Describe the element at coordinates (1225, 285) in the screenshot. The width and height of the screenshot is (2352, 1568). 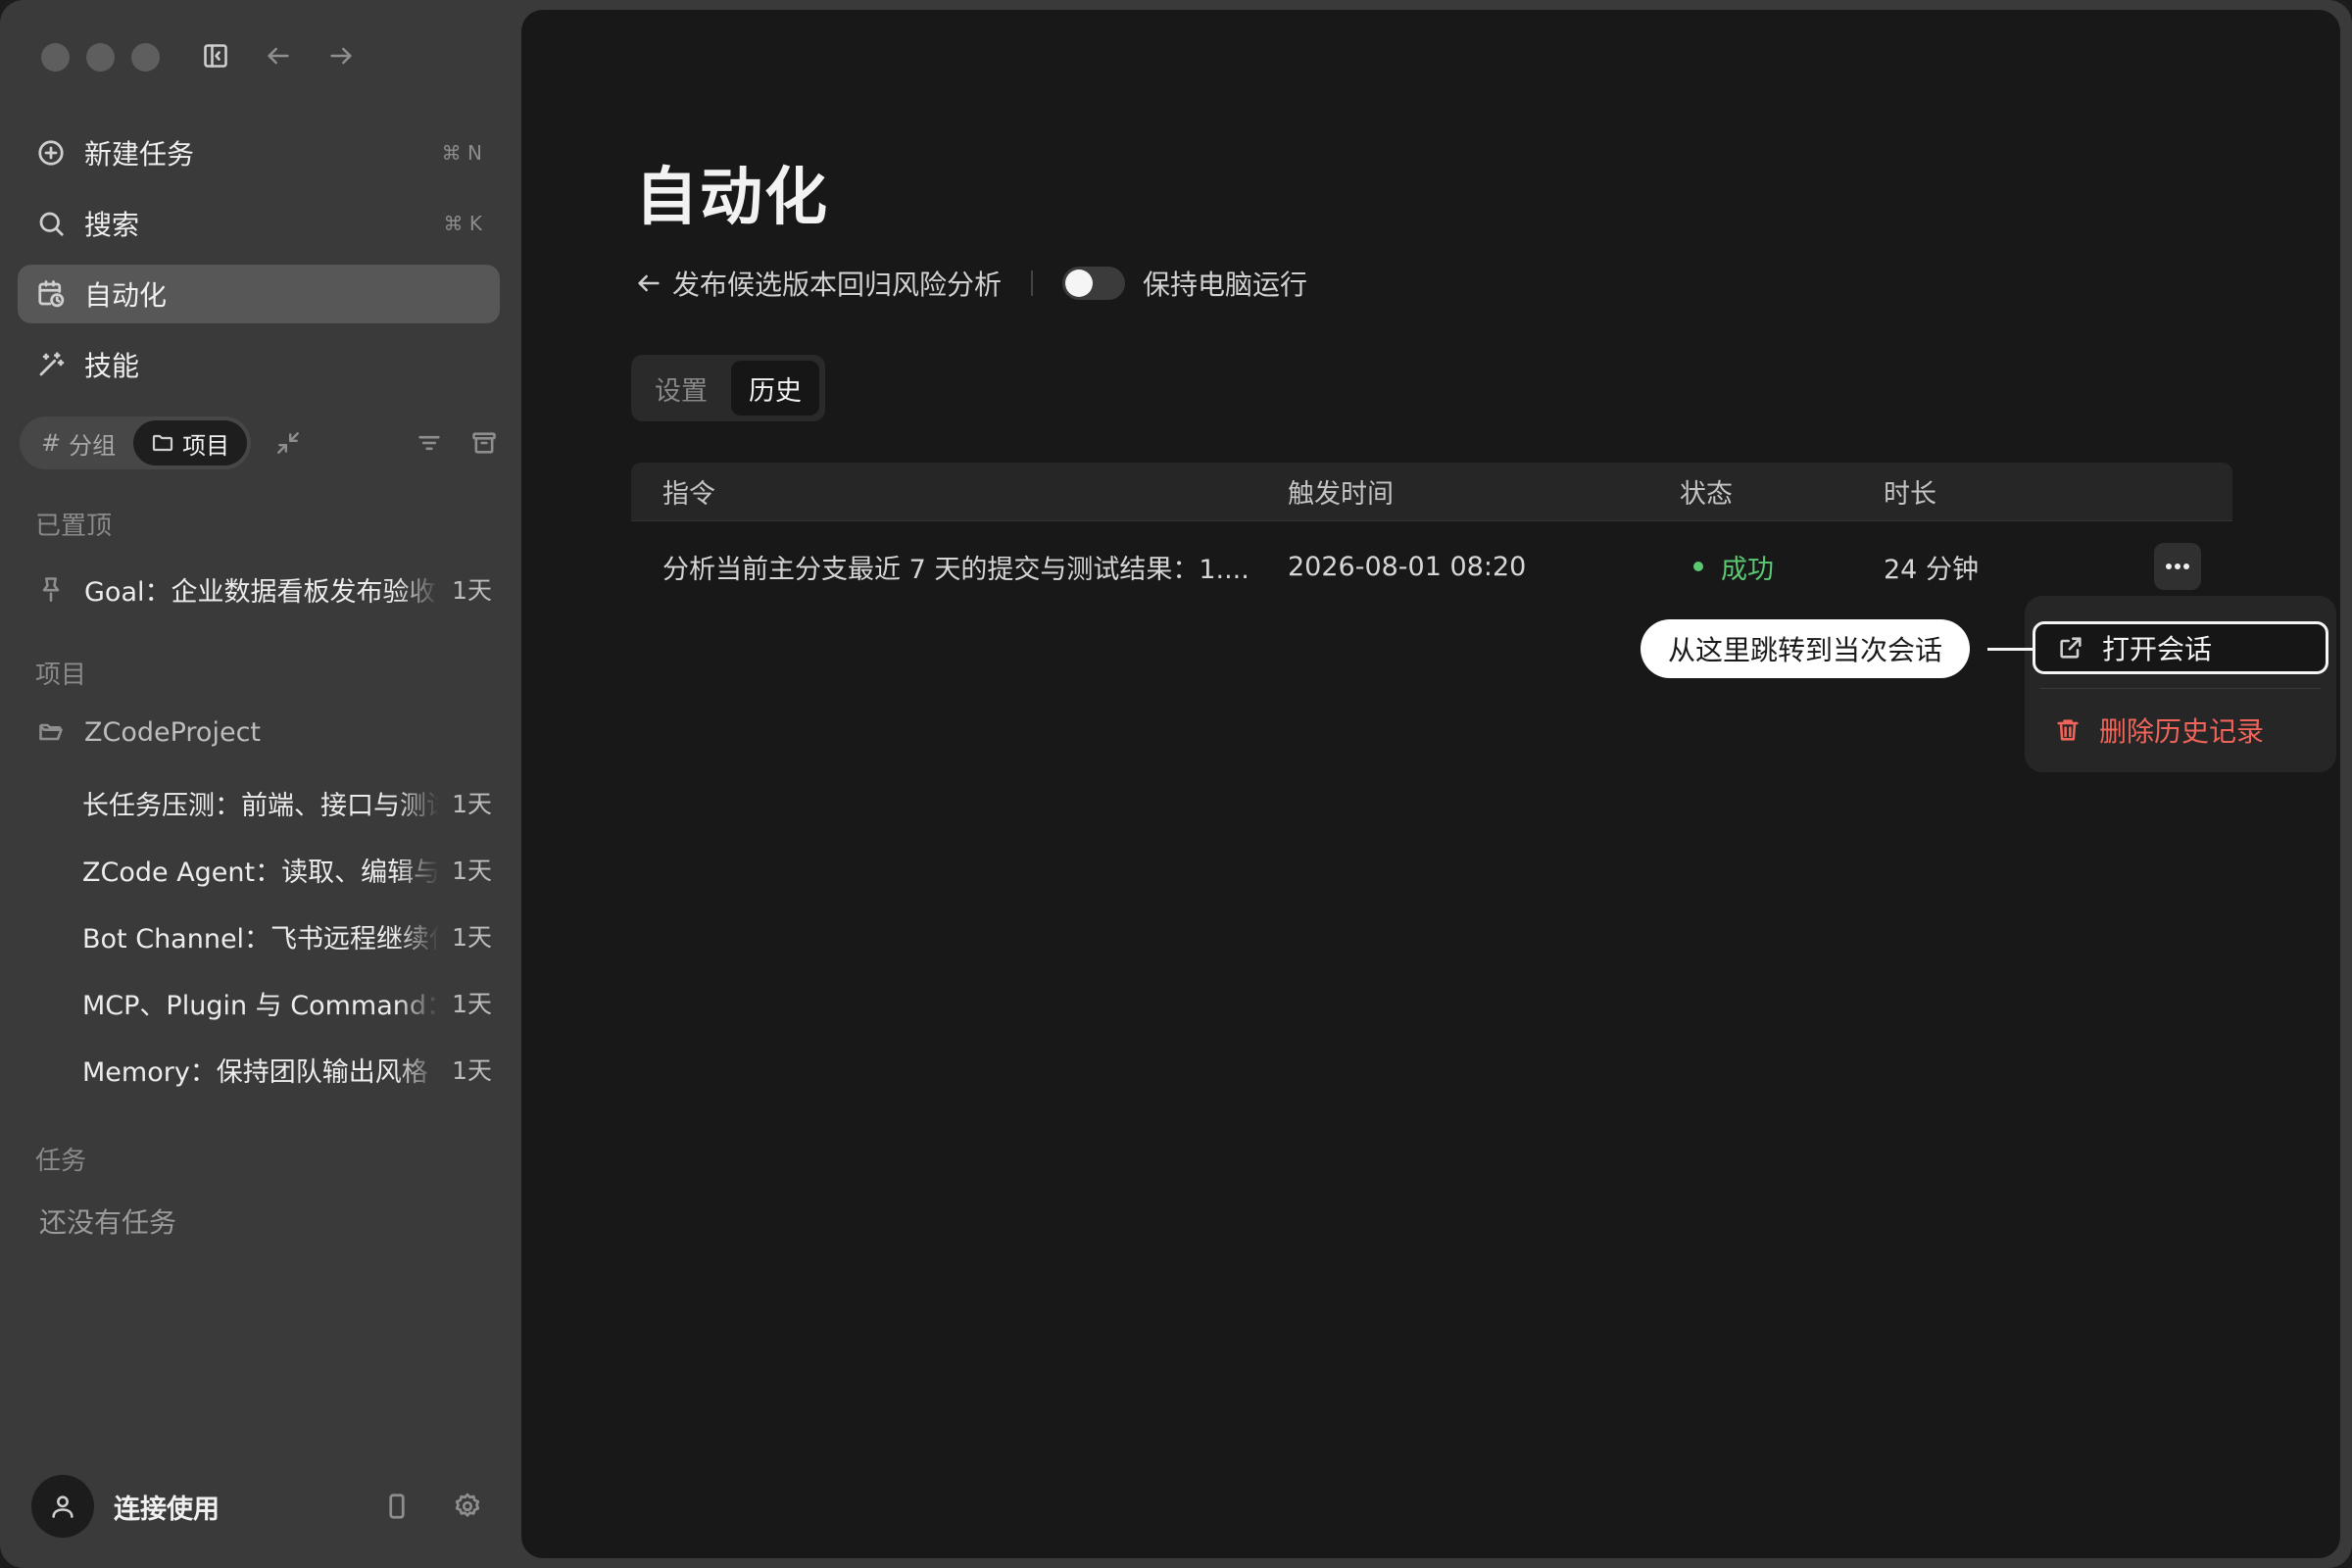
I see `keep-awake-label: 保持电脑运行` at that location.